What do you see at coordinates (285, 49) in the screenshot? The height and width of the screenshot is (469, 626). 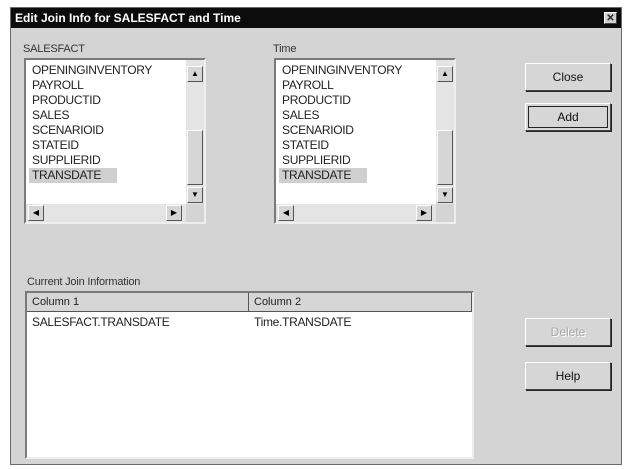 I see `time-label: Time` at bounding box center [285, 49].